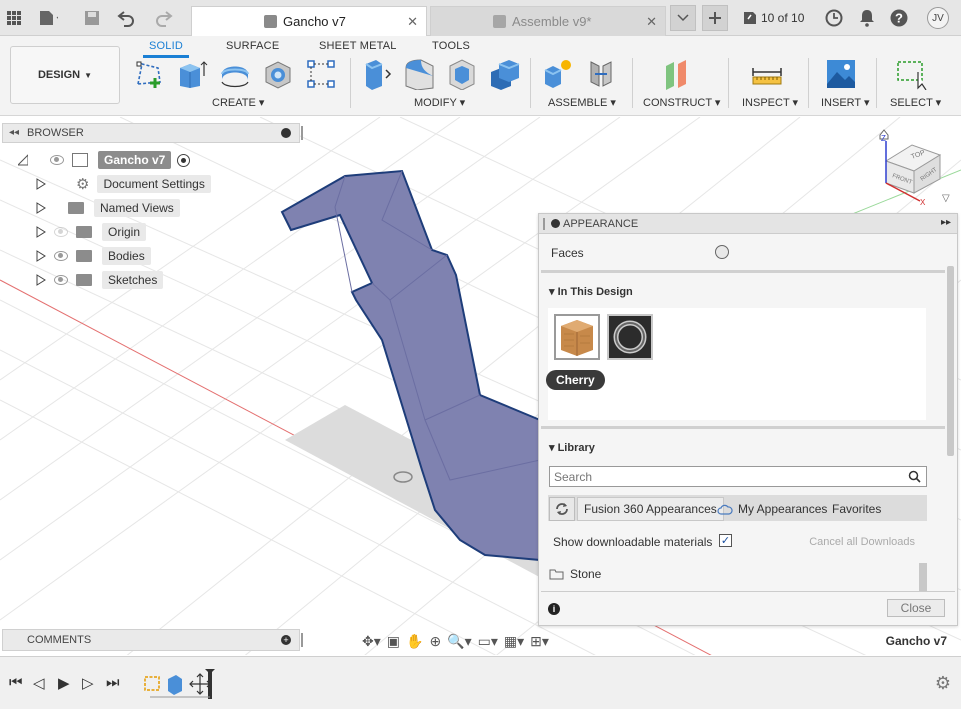  I want to click on help-icon: ?, so click(899, 18).